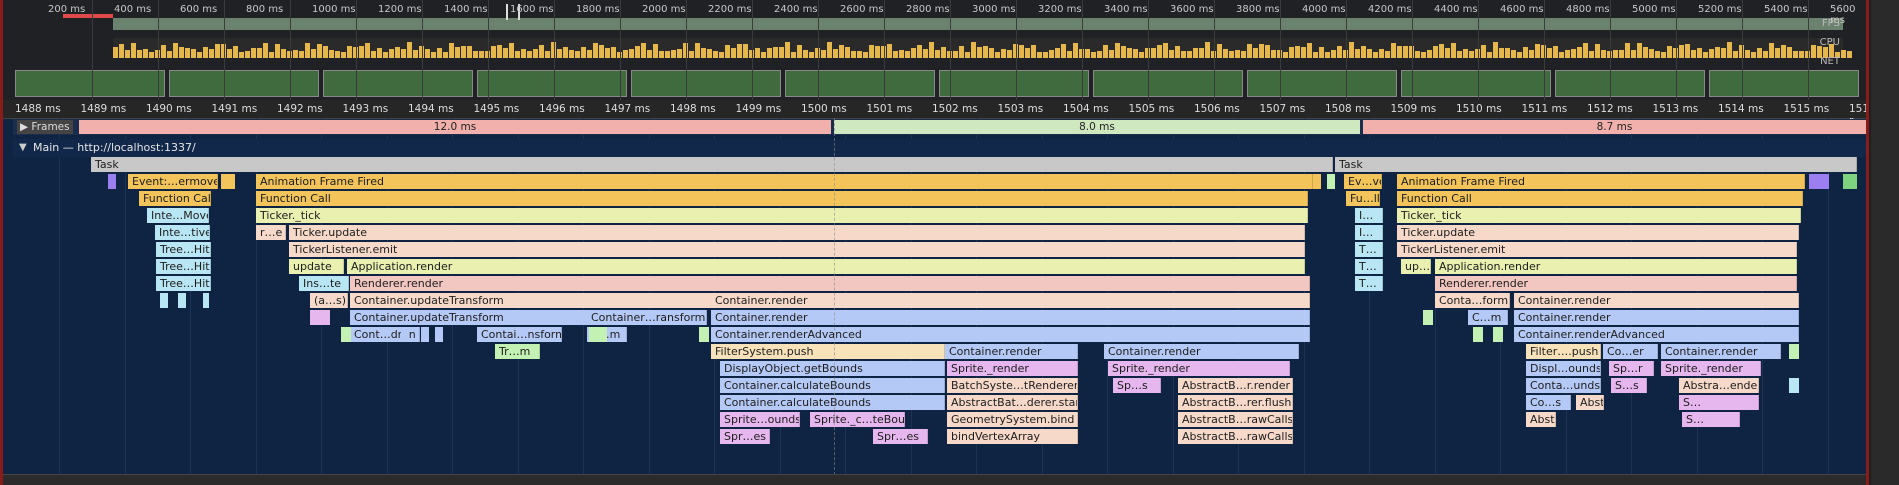 The width and height of the screenshot is (1899, 485). What do you see at coordinates (1488, 317) in the screenshot?
I see `flame-block: C…m` at bounding box center [1488, 317].